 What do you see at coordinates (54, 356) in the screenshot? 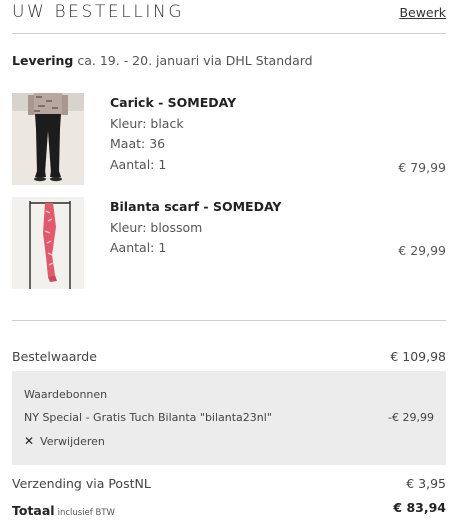
I see `subtotal-label: Bestelwaarde` at bounding box center [54, 356].